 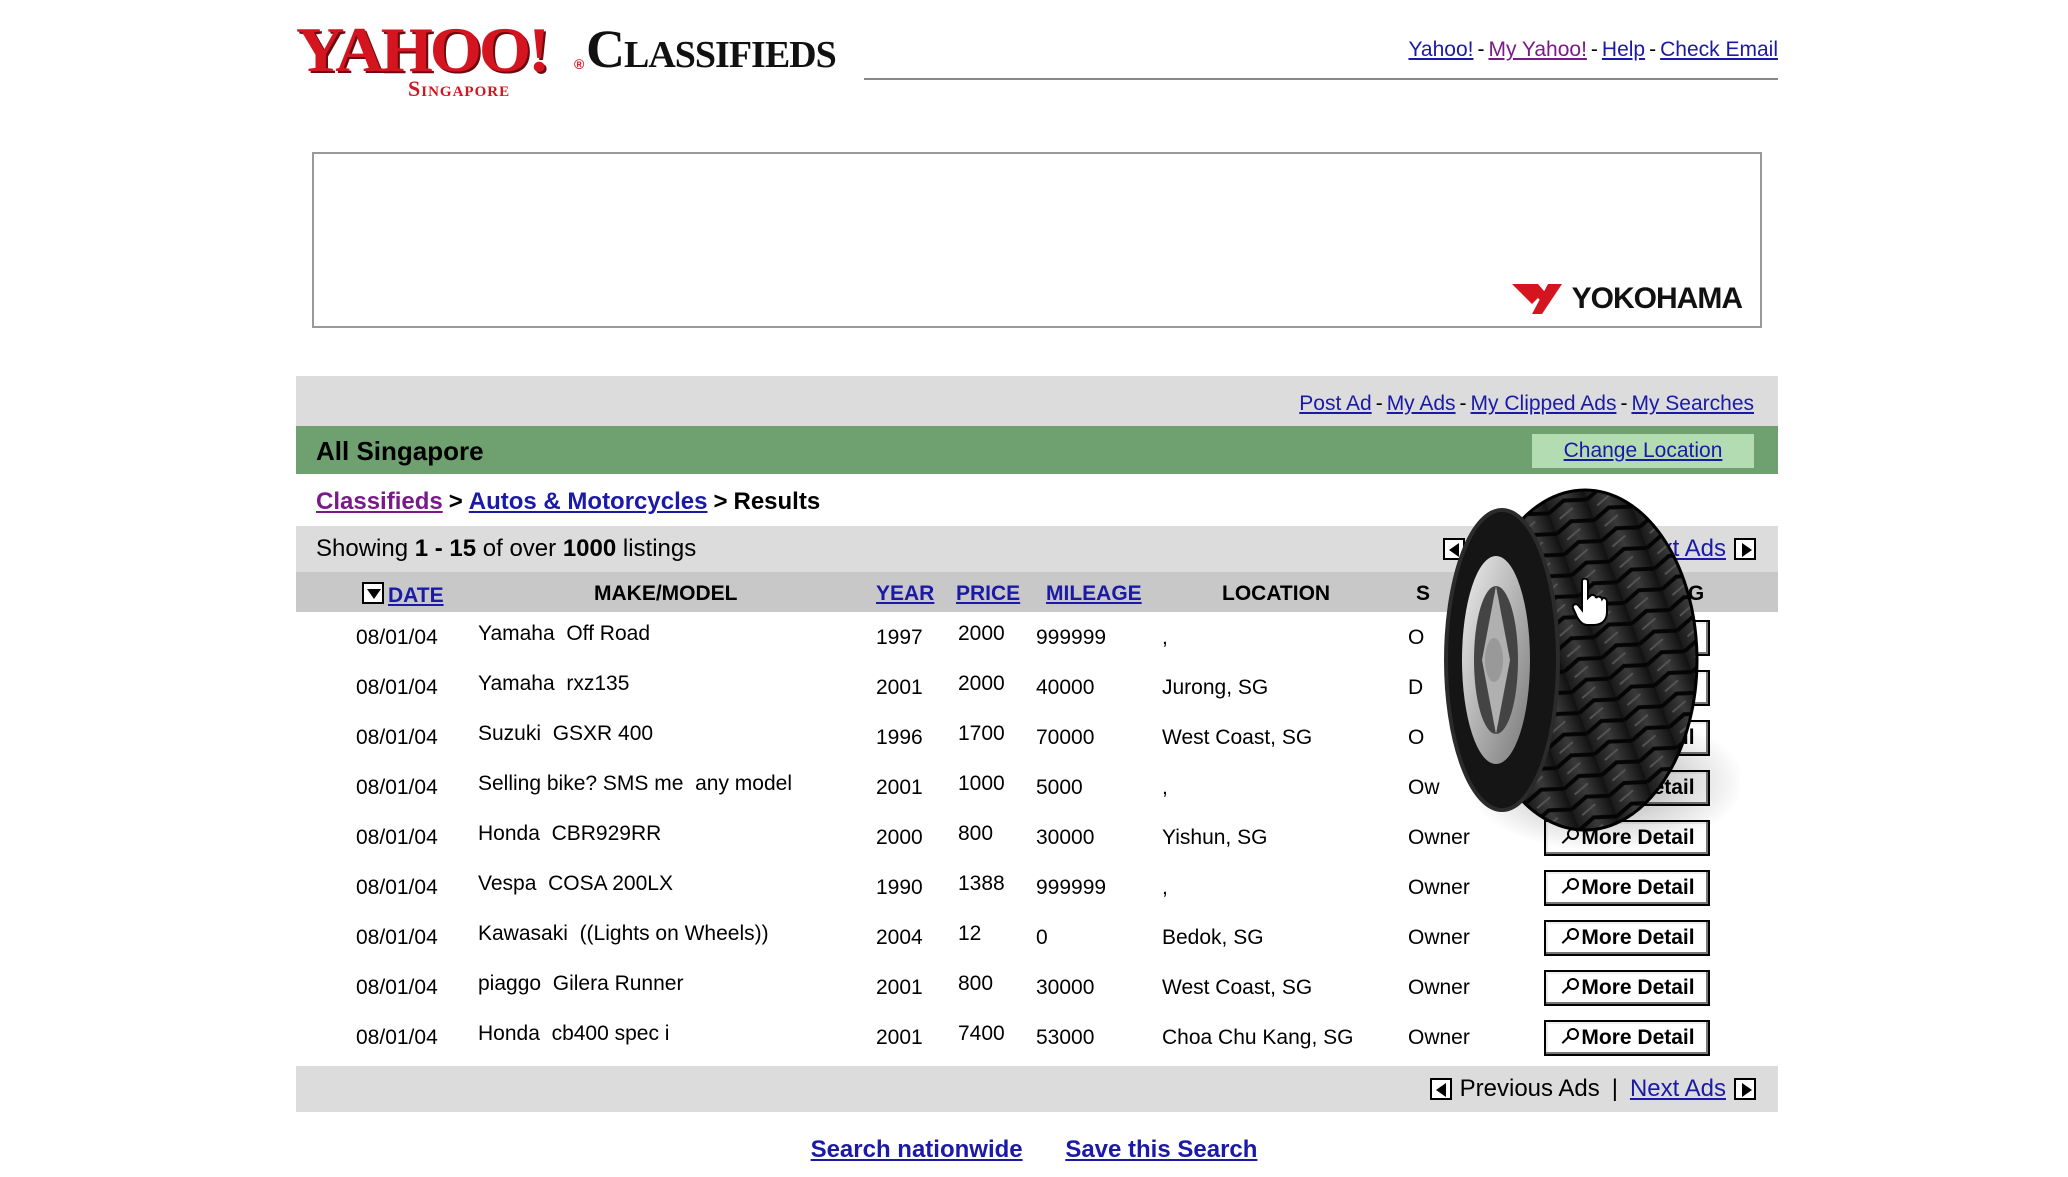 What do you see at coordinates (1276, 593) in the screenshot?
I see `location-column-header: LOCATION` at bounding box center [1276, 593].